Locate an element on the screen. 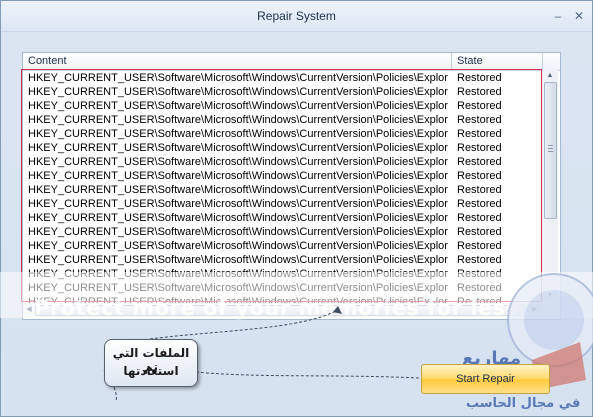 The width and height of the screenshot is (593, 417). annotation-callout: الملفات التي تم استعادتها is located at coordinates (151, 363).